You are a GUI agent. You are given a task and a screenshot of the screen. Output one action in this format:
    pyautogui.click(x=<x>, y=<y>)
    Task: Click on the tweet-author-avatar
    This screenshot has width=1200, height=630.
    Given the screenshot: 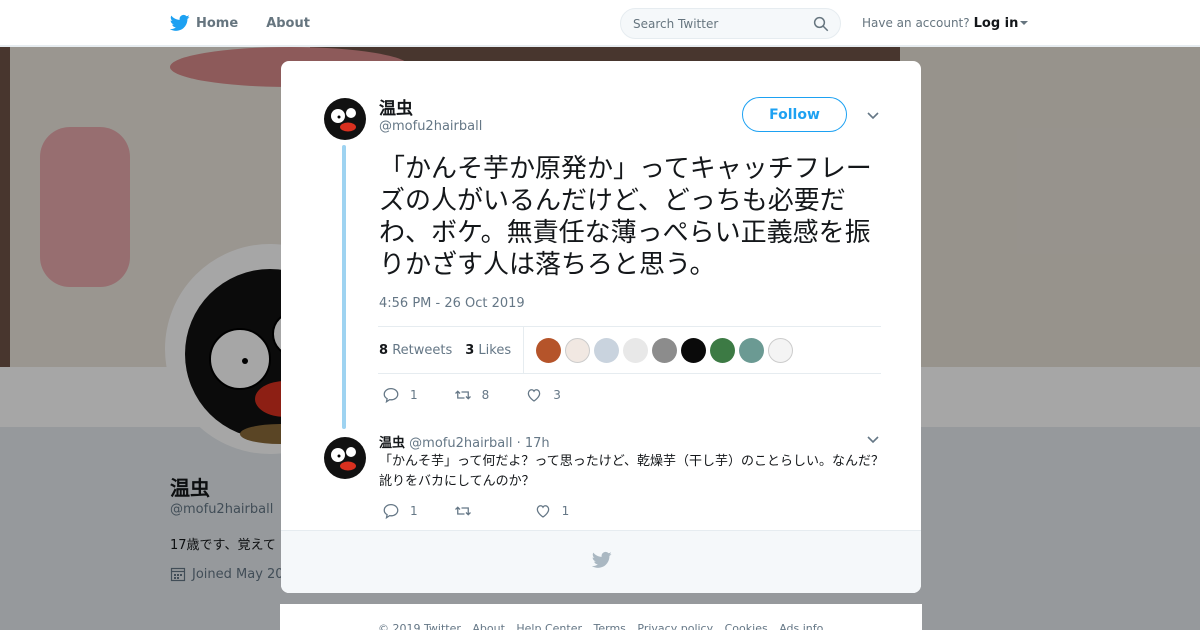 What is the action you would take?
    pyautogui.click(x=345, y=118)
    